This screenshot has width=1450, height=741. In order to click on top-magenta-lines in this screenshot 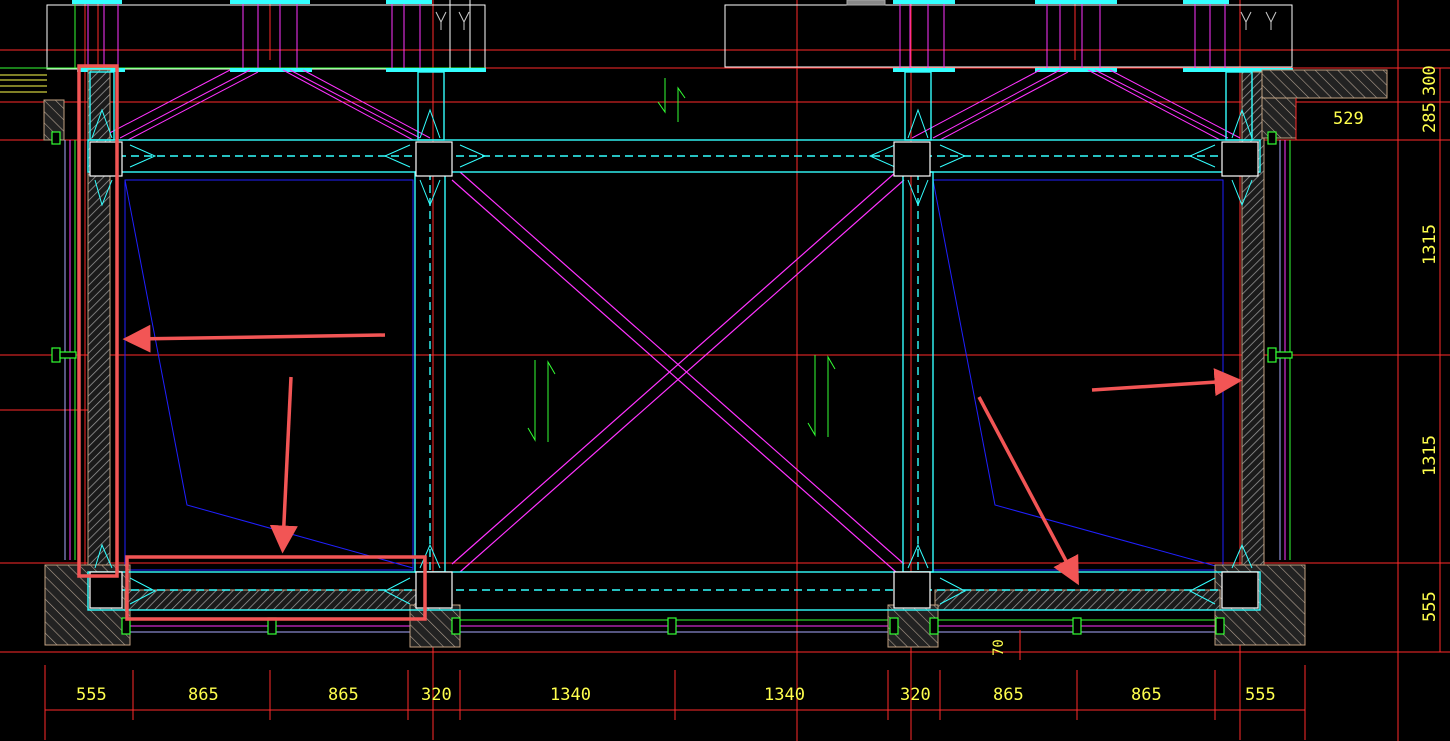, I will do `click(656, 35)`.